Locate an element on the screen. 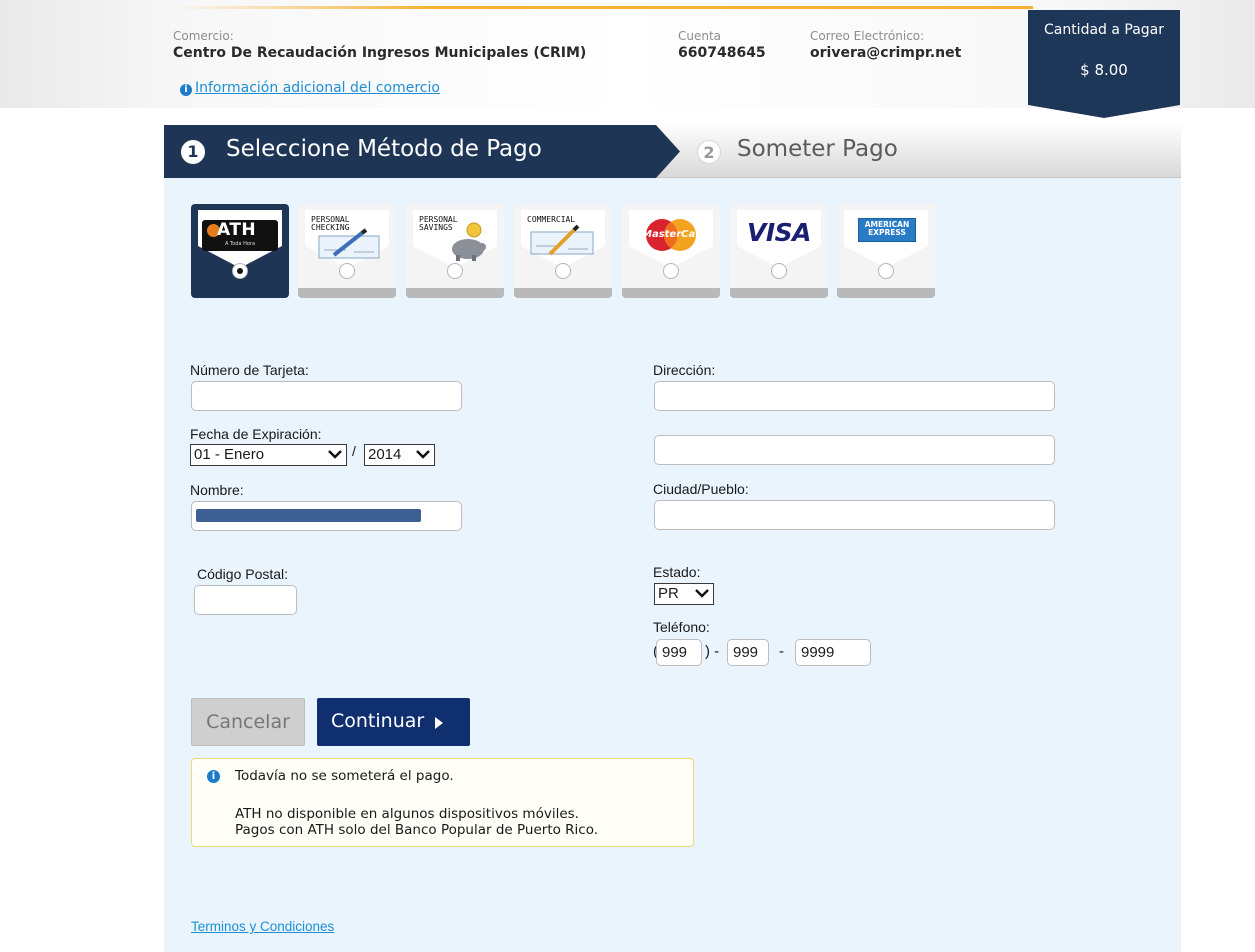 The height and width of the screenshot is (952, 1255). postal-code-input is located at coordinates (245, 600).